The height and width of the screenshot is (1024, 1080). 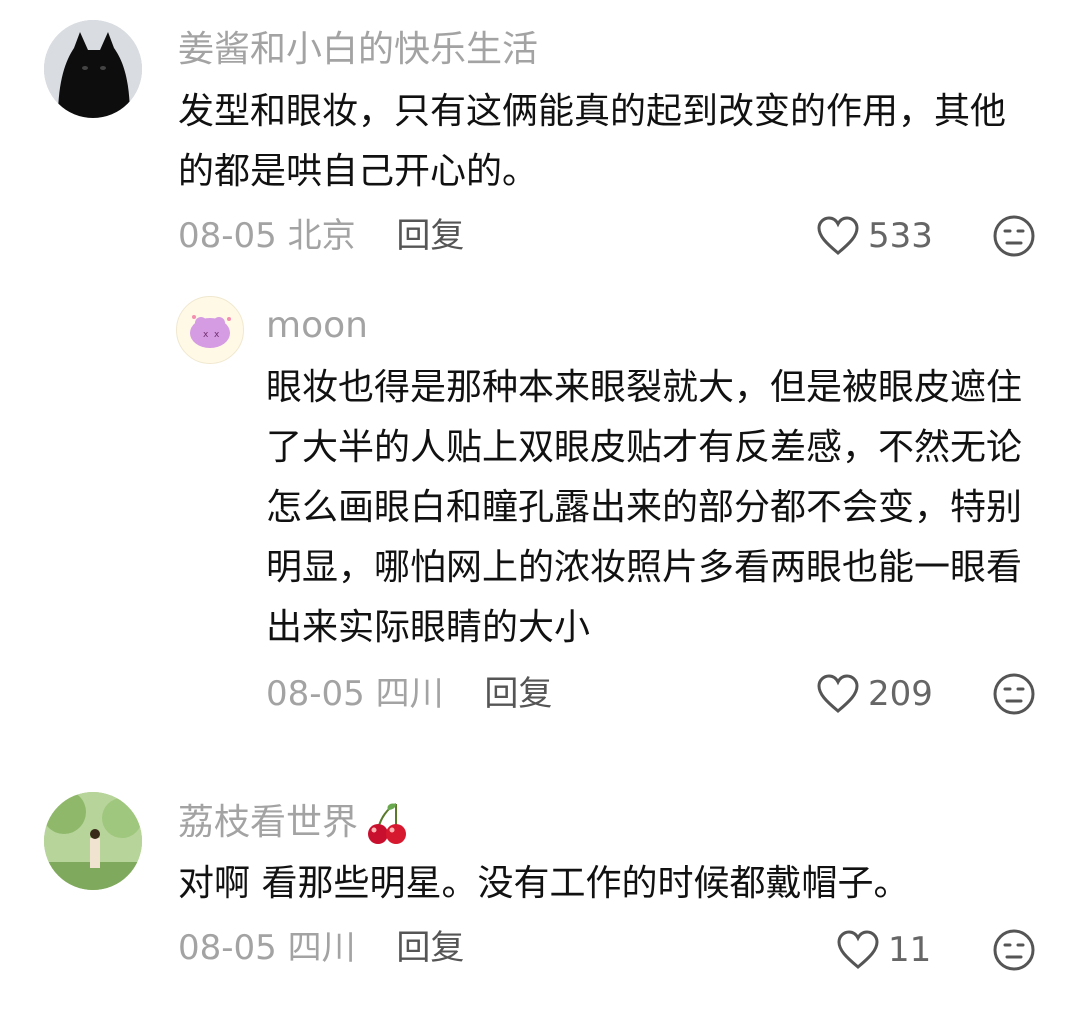 I want to click on reply-date: 08-05, so click(x=315, y=694).